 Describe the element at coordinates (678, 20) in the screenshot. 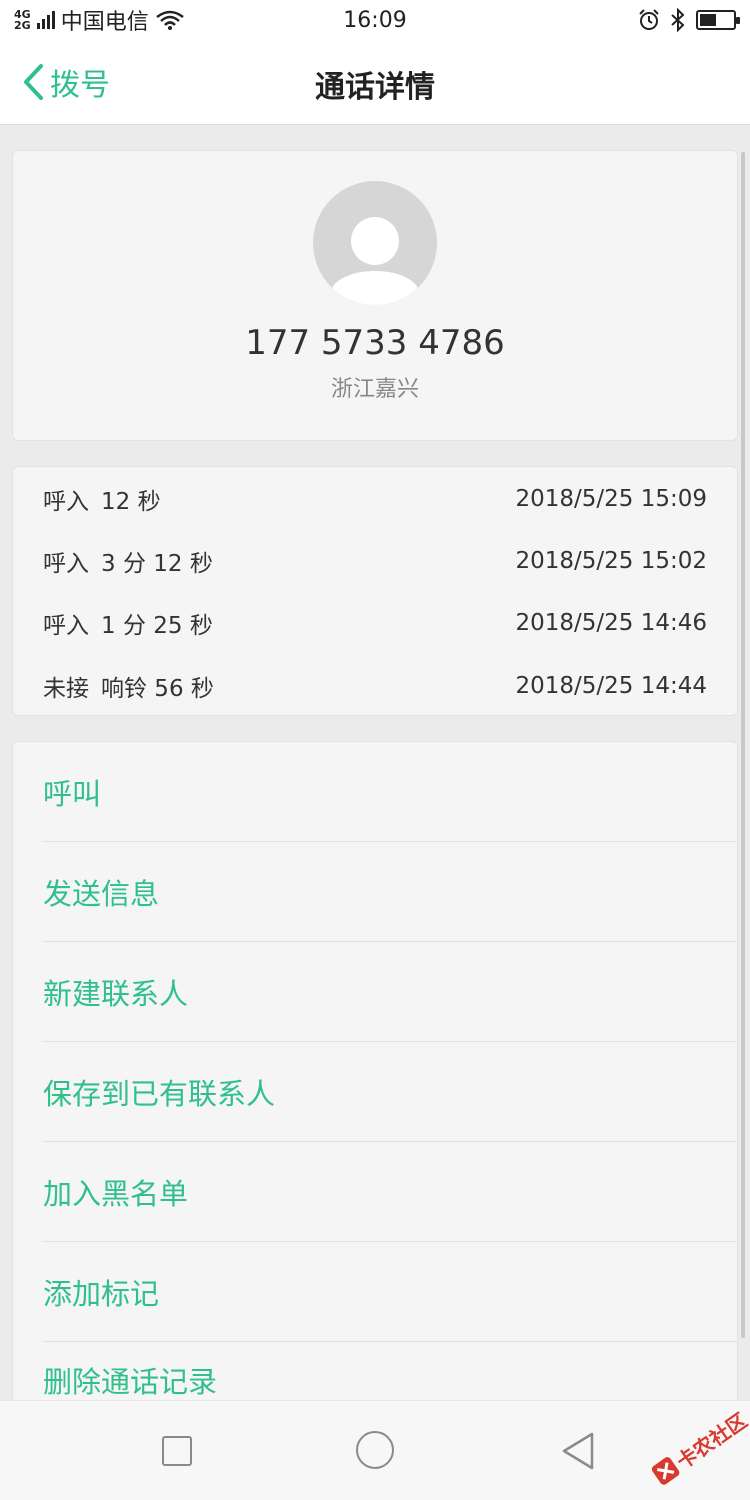

I see `bluetooth-icon` at that location.